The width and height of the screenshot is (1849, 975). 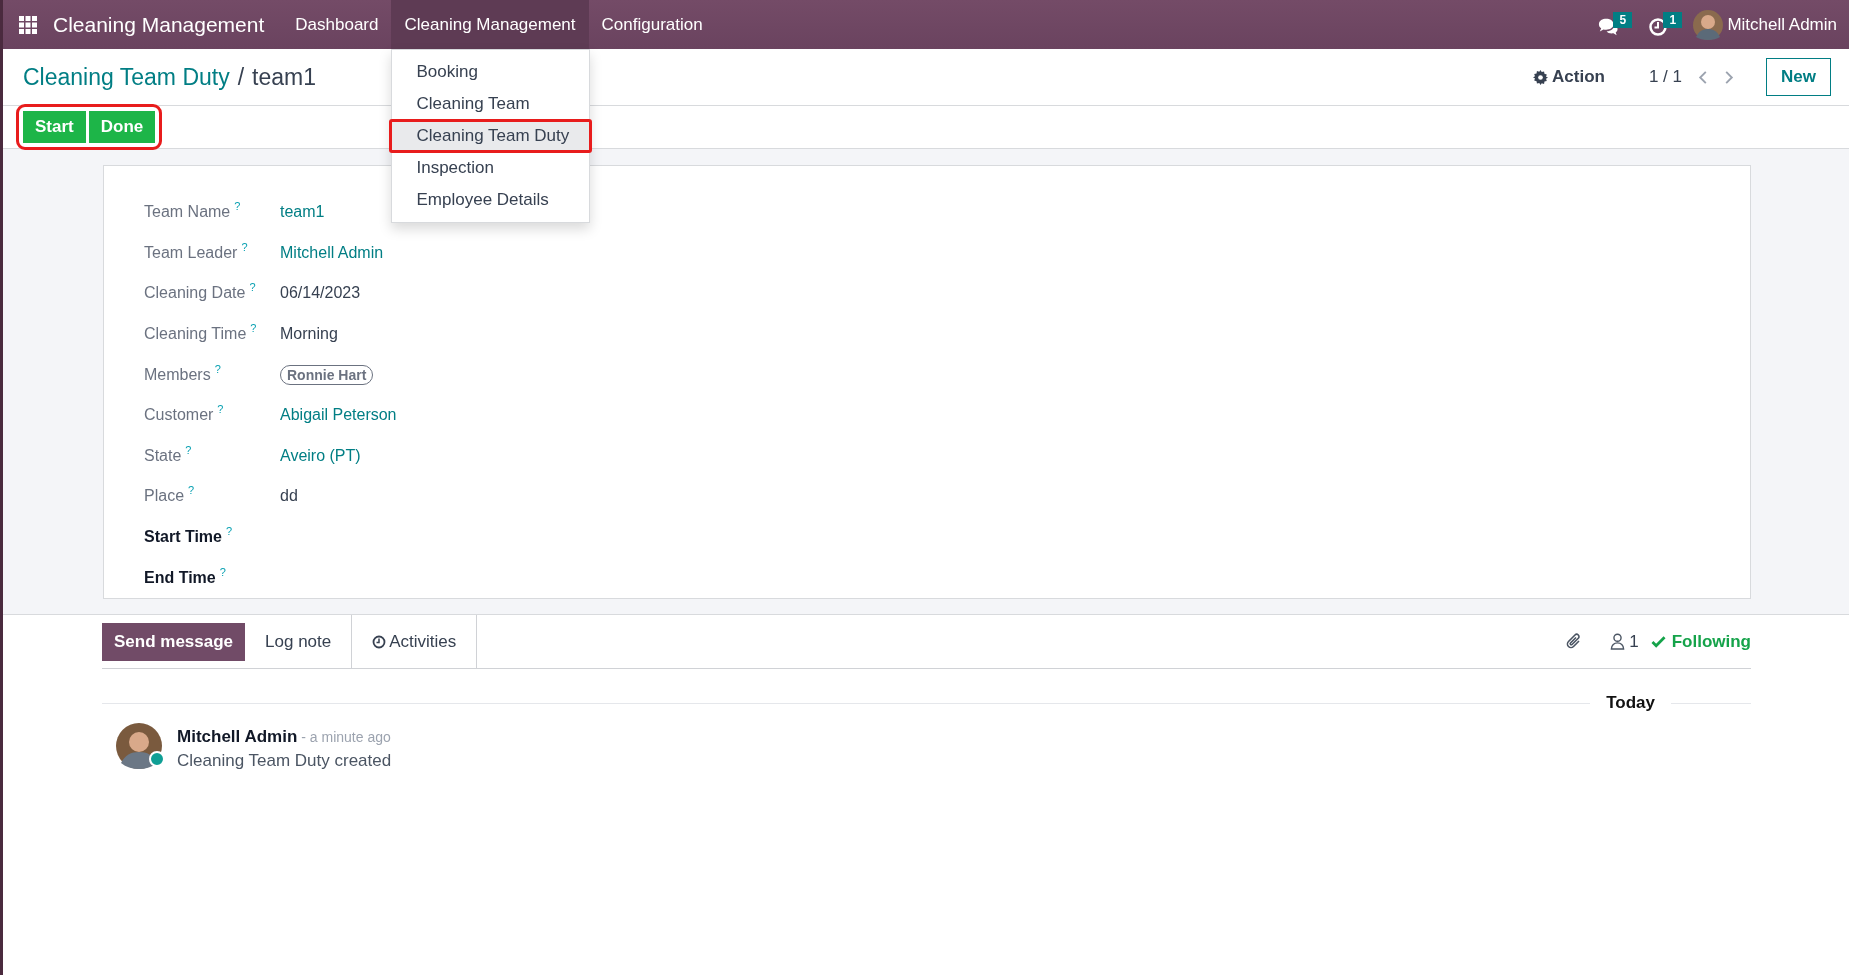 What do you see at coordinates (1708, 24) in the screenshot?
I see `user-avatar` at bounding box center [1708, 24].